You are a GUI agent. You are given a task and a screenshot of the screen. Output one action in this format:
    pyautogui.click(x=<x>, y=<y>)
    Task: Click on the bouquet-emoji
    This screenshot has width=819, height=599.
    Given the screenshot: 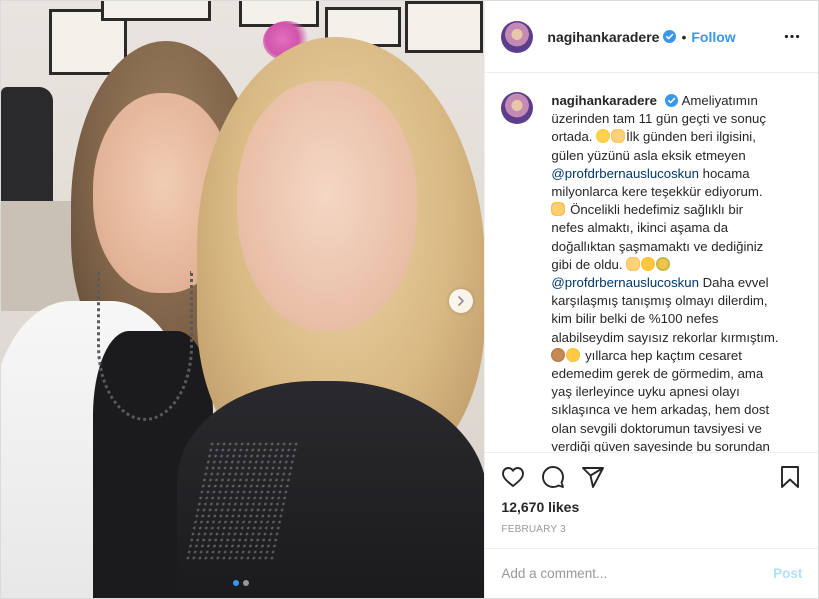 What is the action you would take?
    pyautogui.click(x=663, y=263)
    